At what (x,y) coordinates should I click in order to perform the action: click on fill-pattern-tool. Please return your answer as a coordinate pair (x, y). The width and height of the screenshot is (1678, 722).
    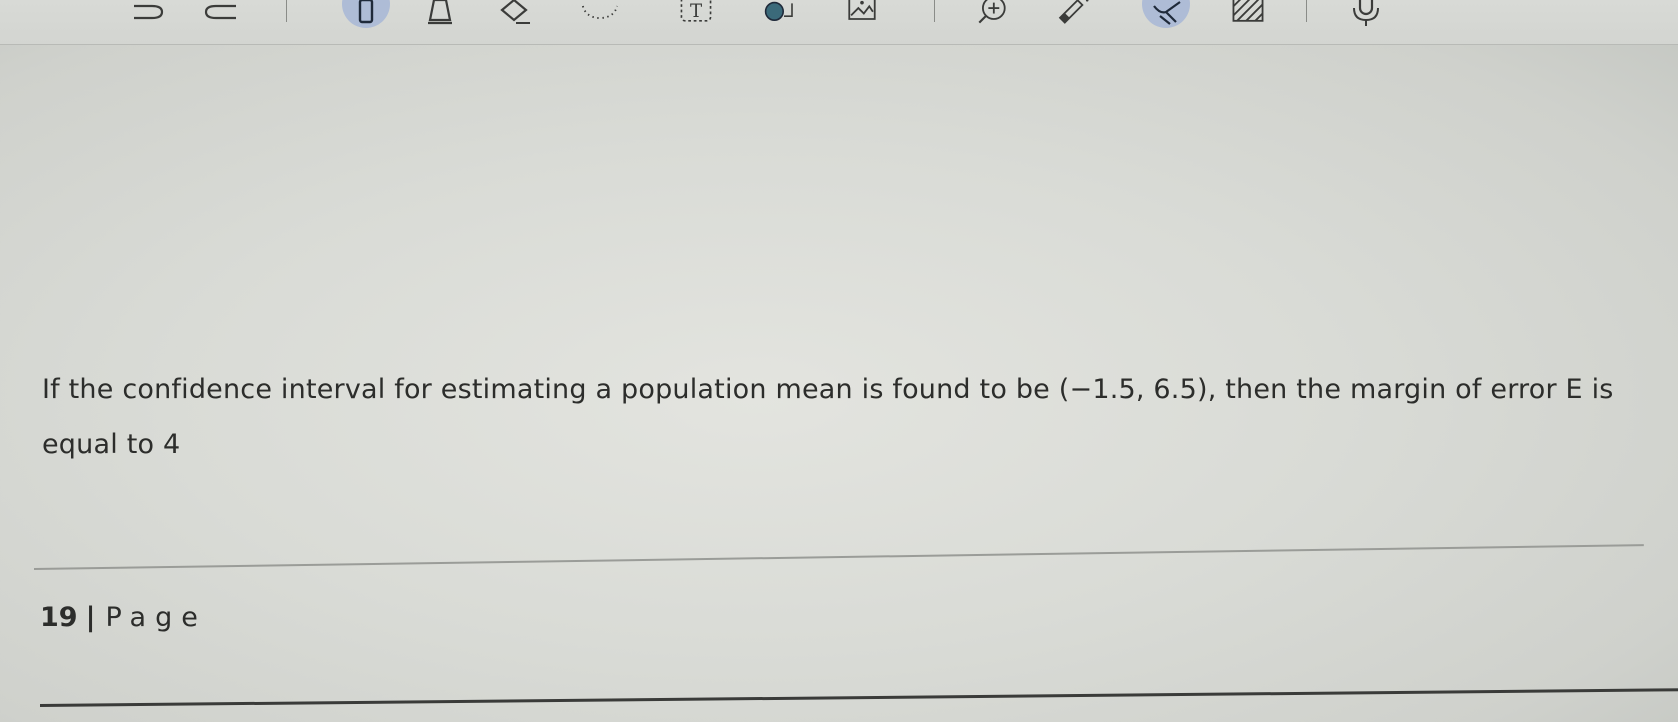
    Looking at the image, I should click on (1248, 13).